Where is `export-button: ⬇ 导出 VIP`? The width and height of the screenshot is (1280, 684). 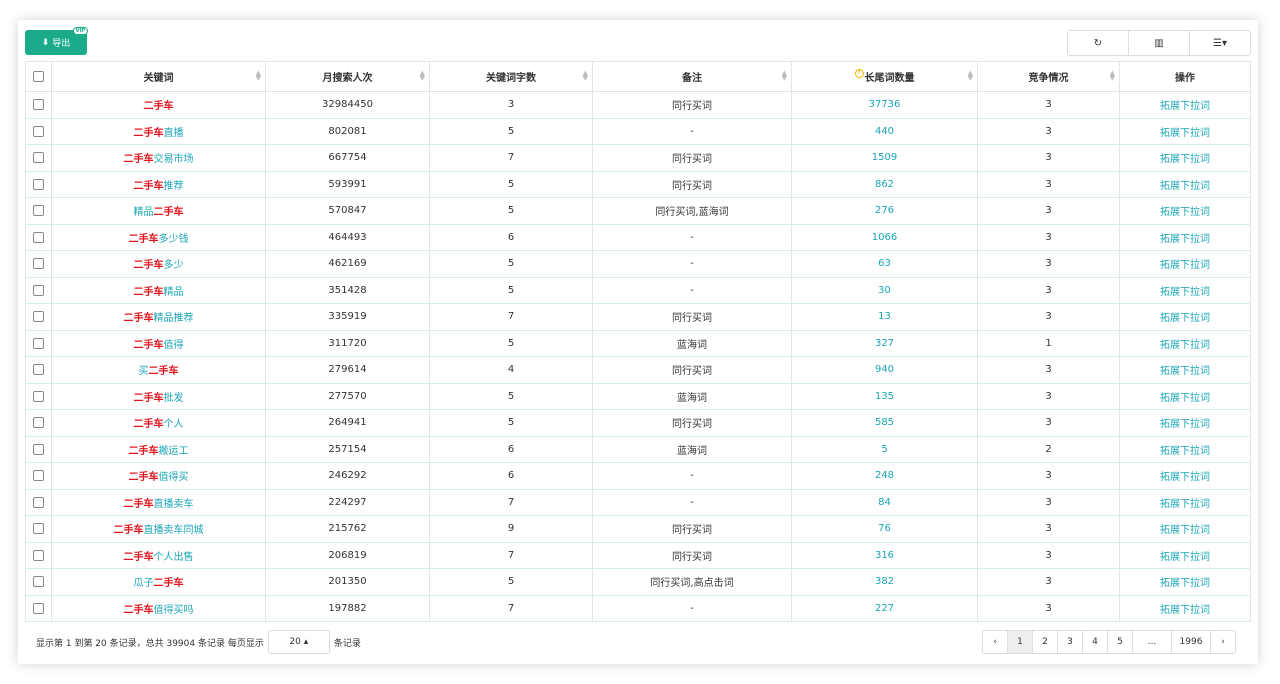 export-button: ⬇ 导出 VIP is located at coordinates (56, 41).